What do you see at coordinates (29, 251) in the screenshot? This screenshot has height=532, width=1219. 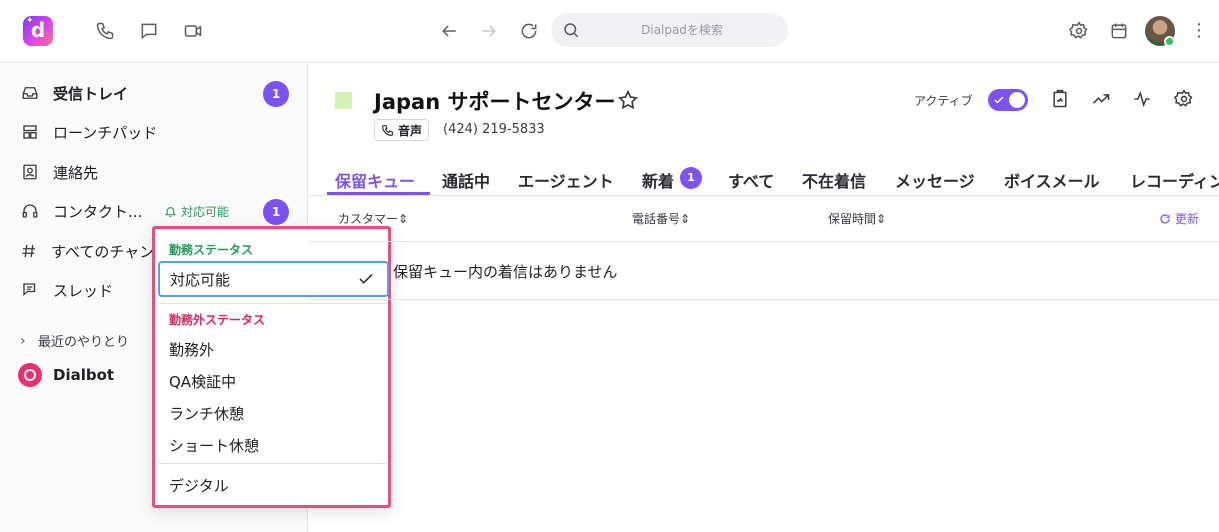 I see `hash-icon` at bounding box center [29, 251].